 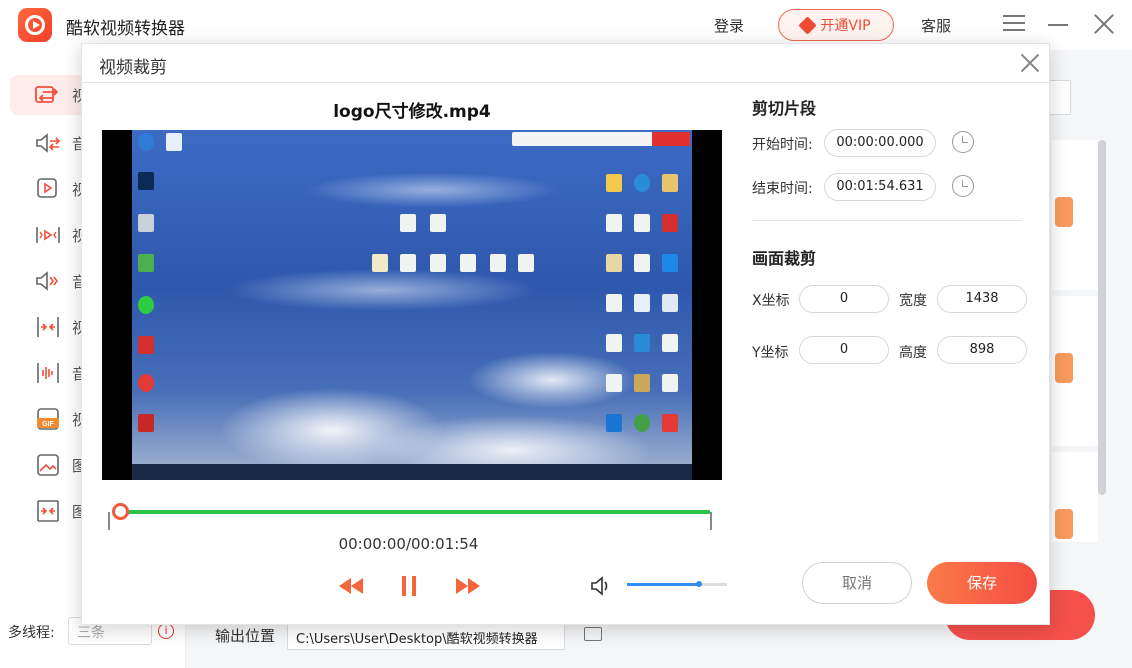 I want to click on cancel-button: 取消, so click(x=857, y=583).